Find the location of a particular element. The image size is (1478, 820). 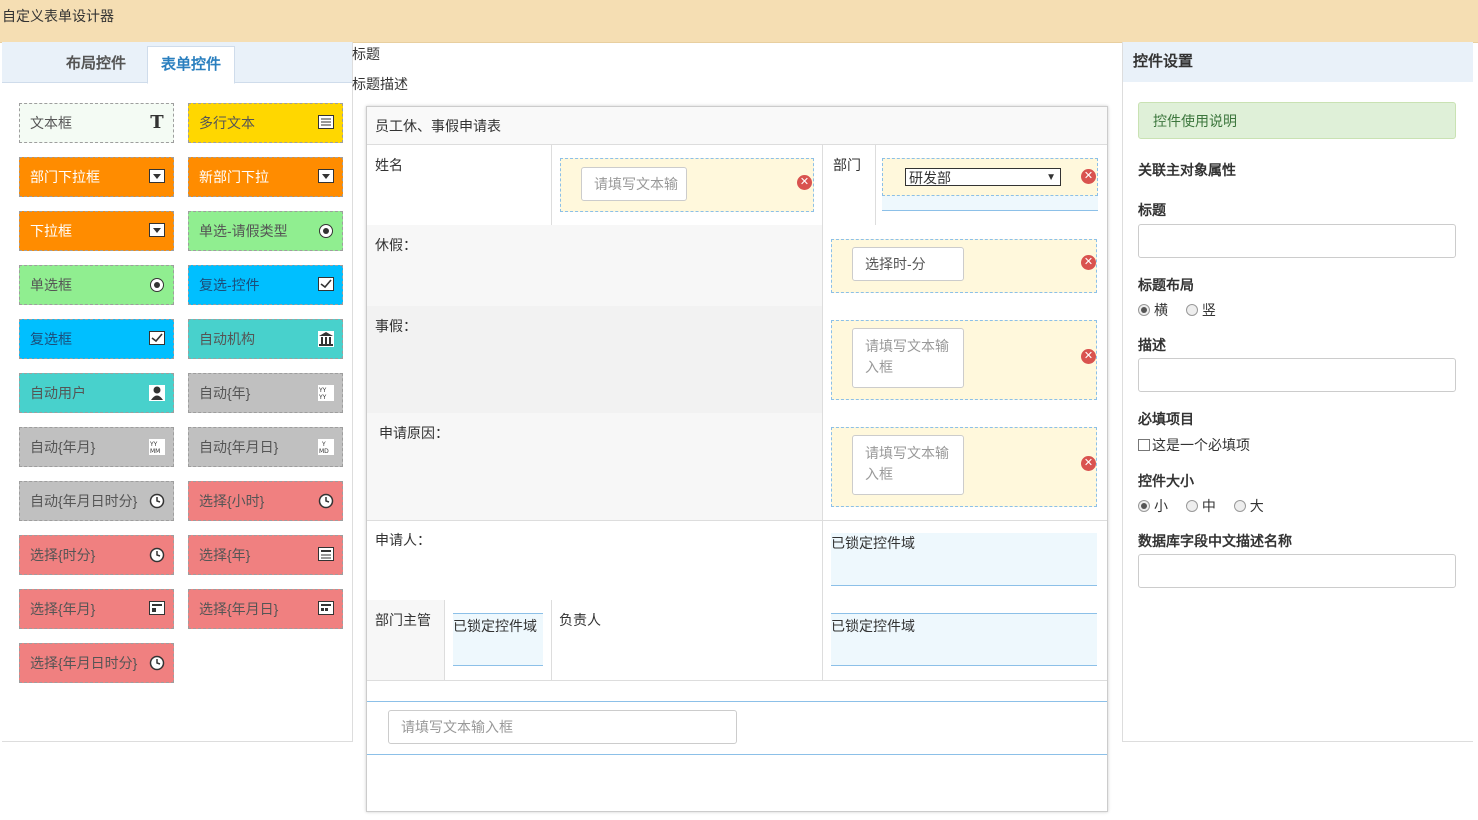

form-heading: 标题 is located at coordinates (366, 54).